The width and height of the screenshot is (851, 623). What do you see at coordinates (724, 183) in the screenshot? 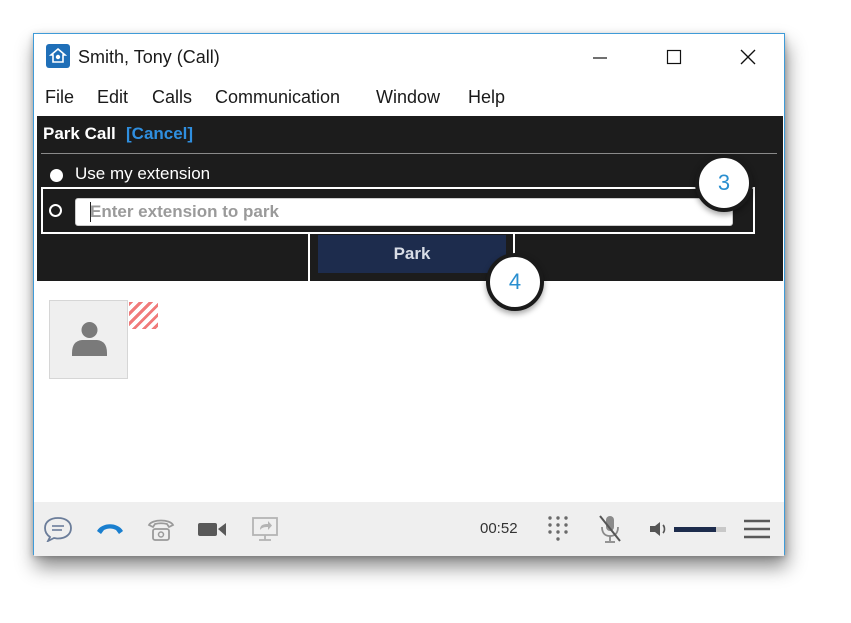
I see `callout-3: 3` at bounding box center [724, 183].